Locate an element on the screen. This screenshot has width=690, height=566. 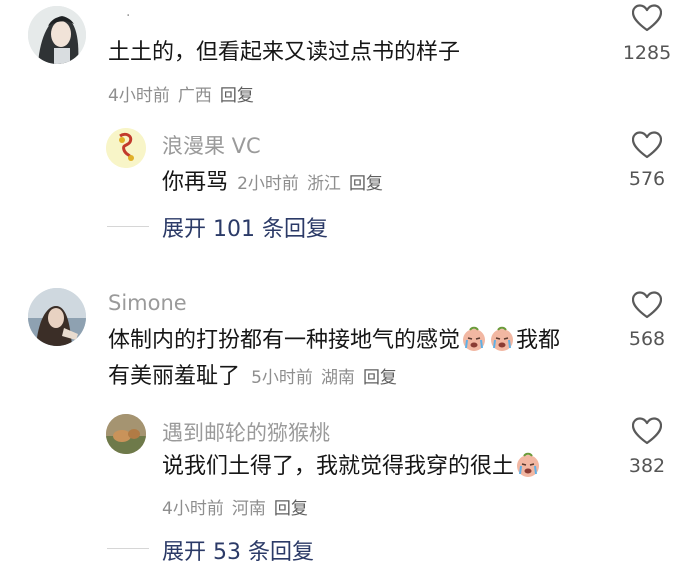
comment-text: 体制内的打扮都有一种接地气的感觉 我都 is located at coordinates (334, 341).